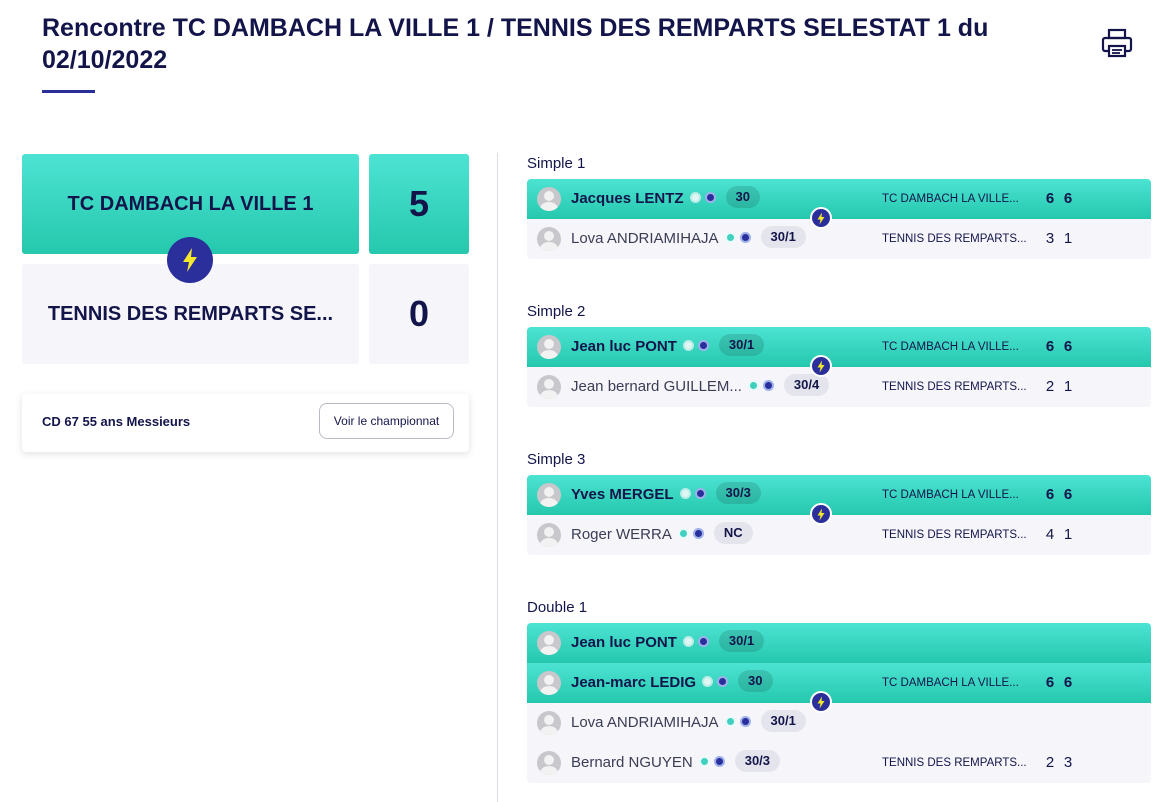  What do you see at coordinates (556, 163) in the screenshot?
I see `match-title: Simple 1` at bounding box center [556, 163].